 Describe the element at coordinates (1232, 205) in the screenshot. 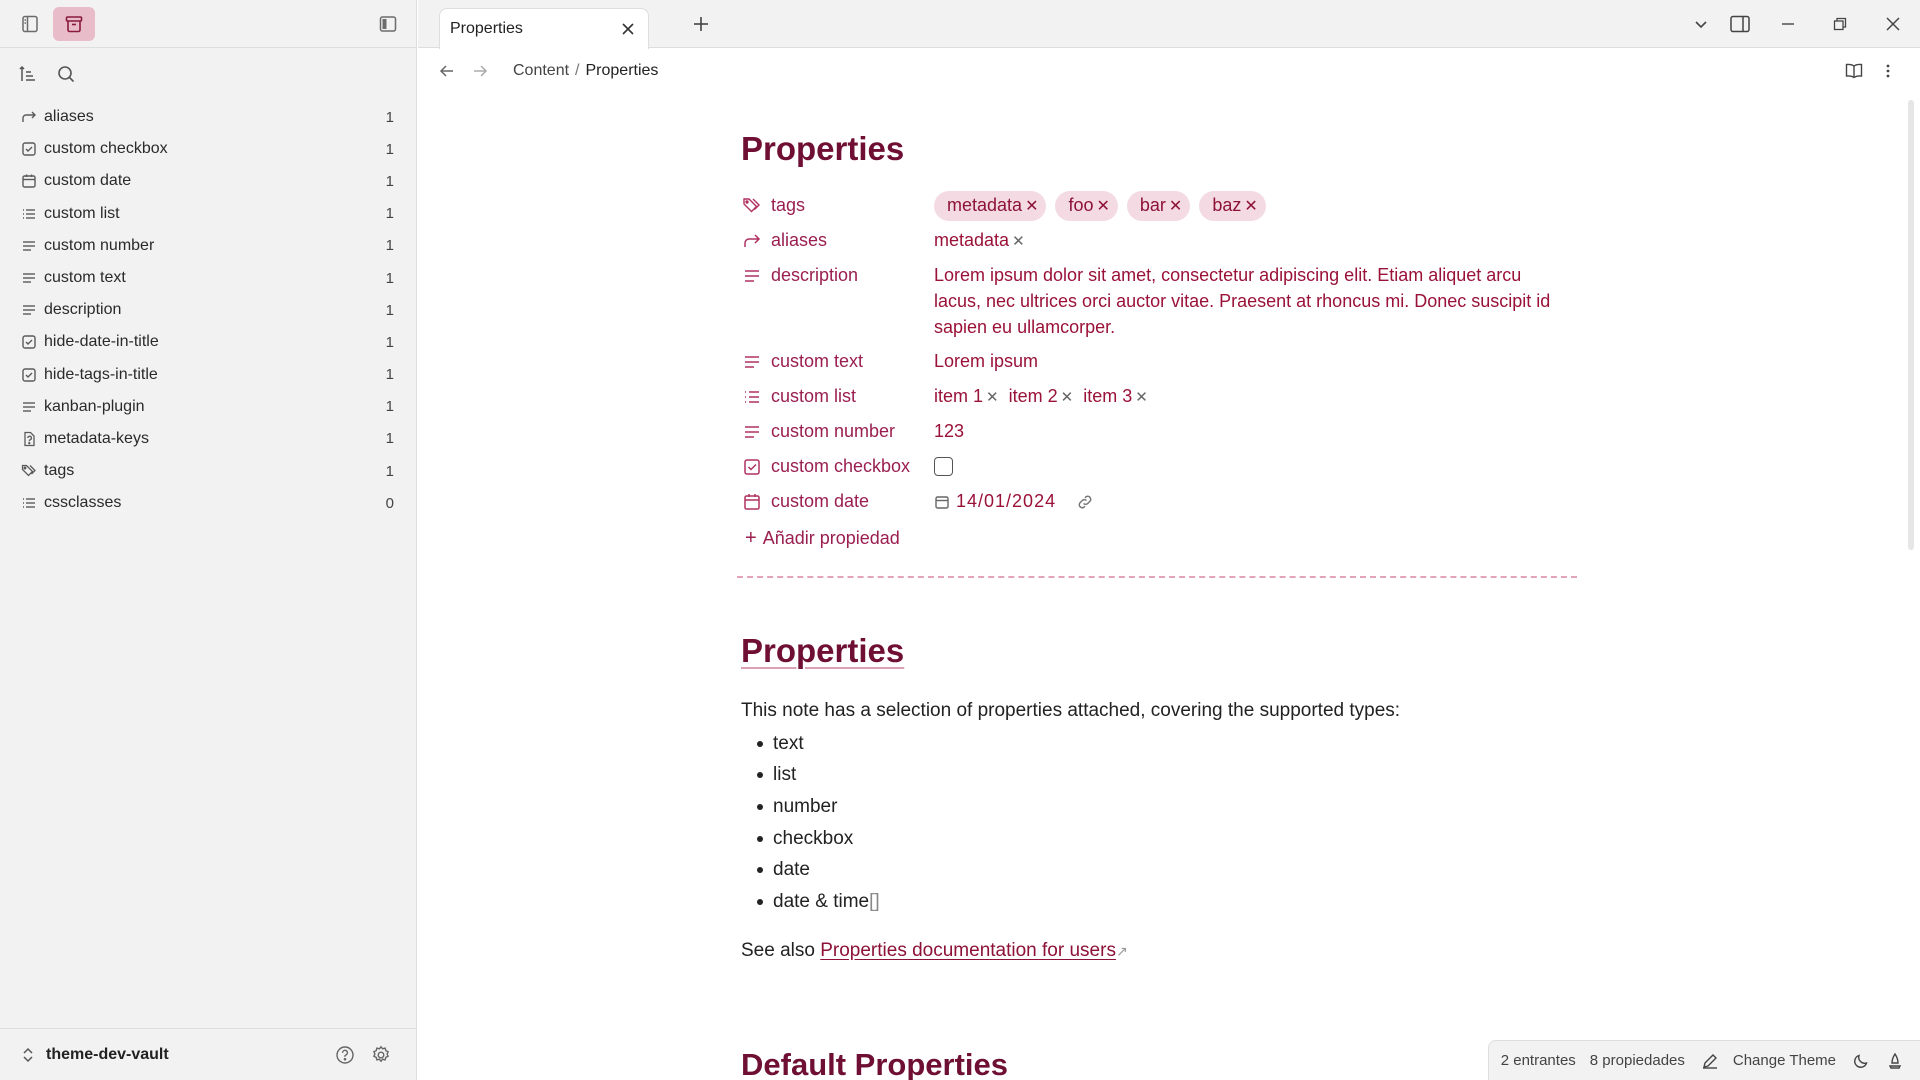

I see `tag-pill: baz ✕` at that location.